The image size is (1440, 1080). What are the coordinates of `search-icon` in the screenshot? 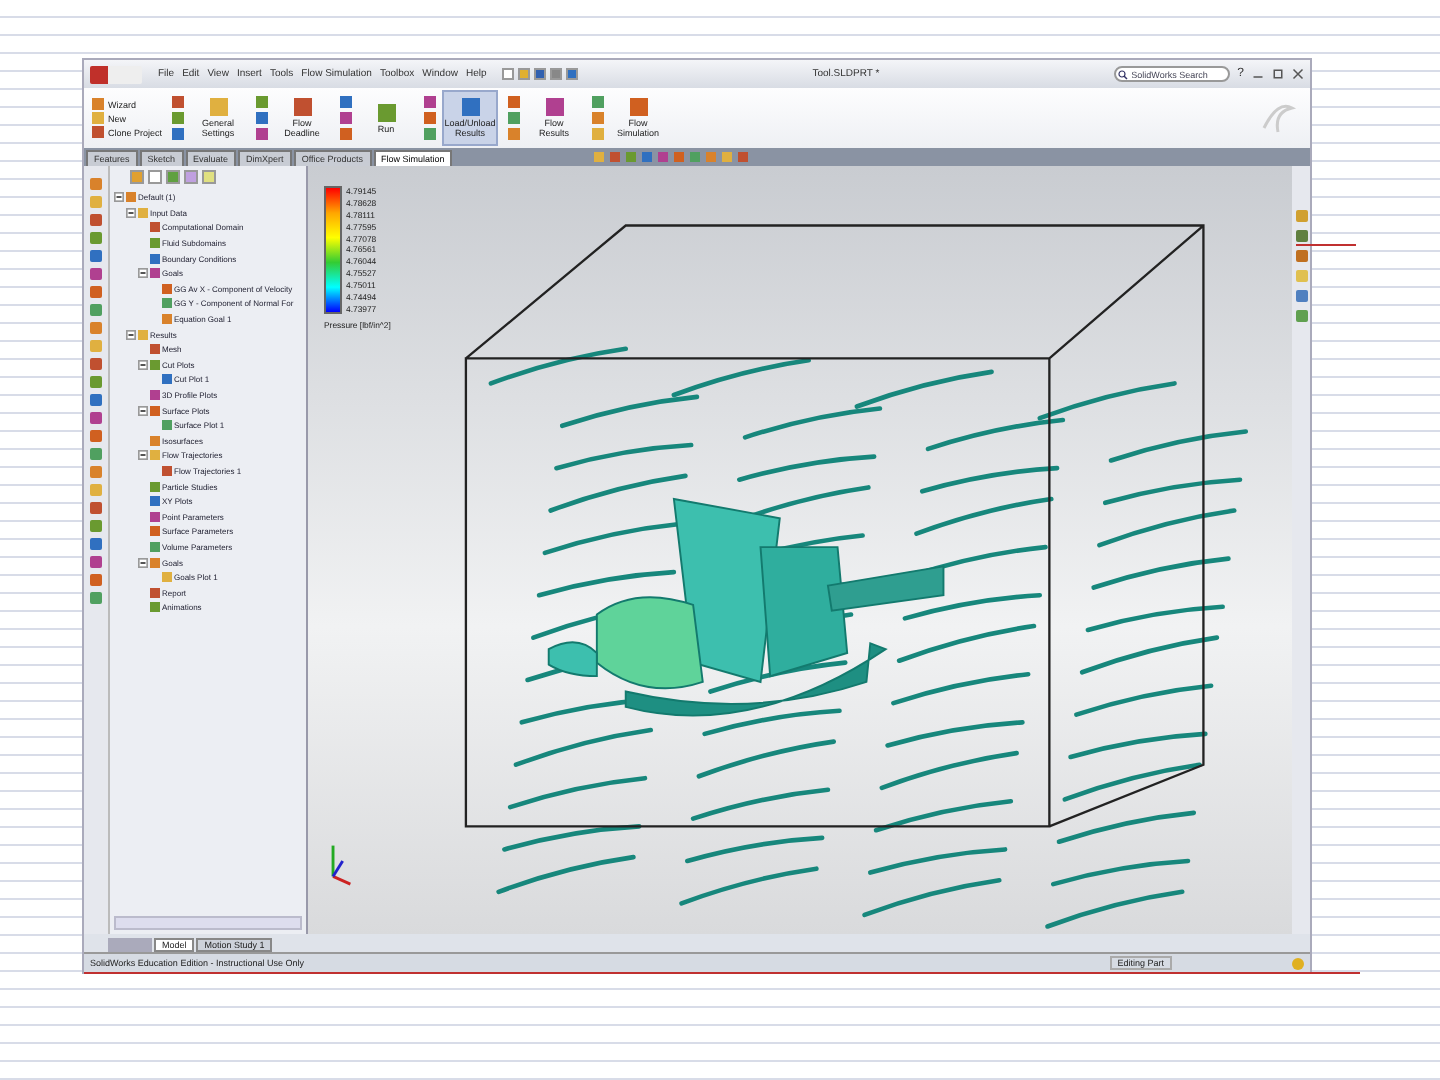 It's located at (1122, 74).